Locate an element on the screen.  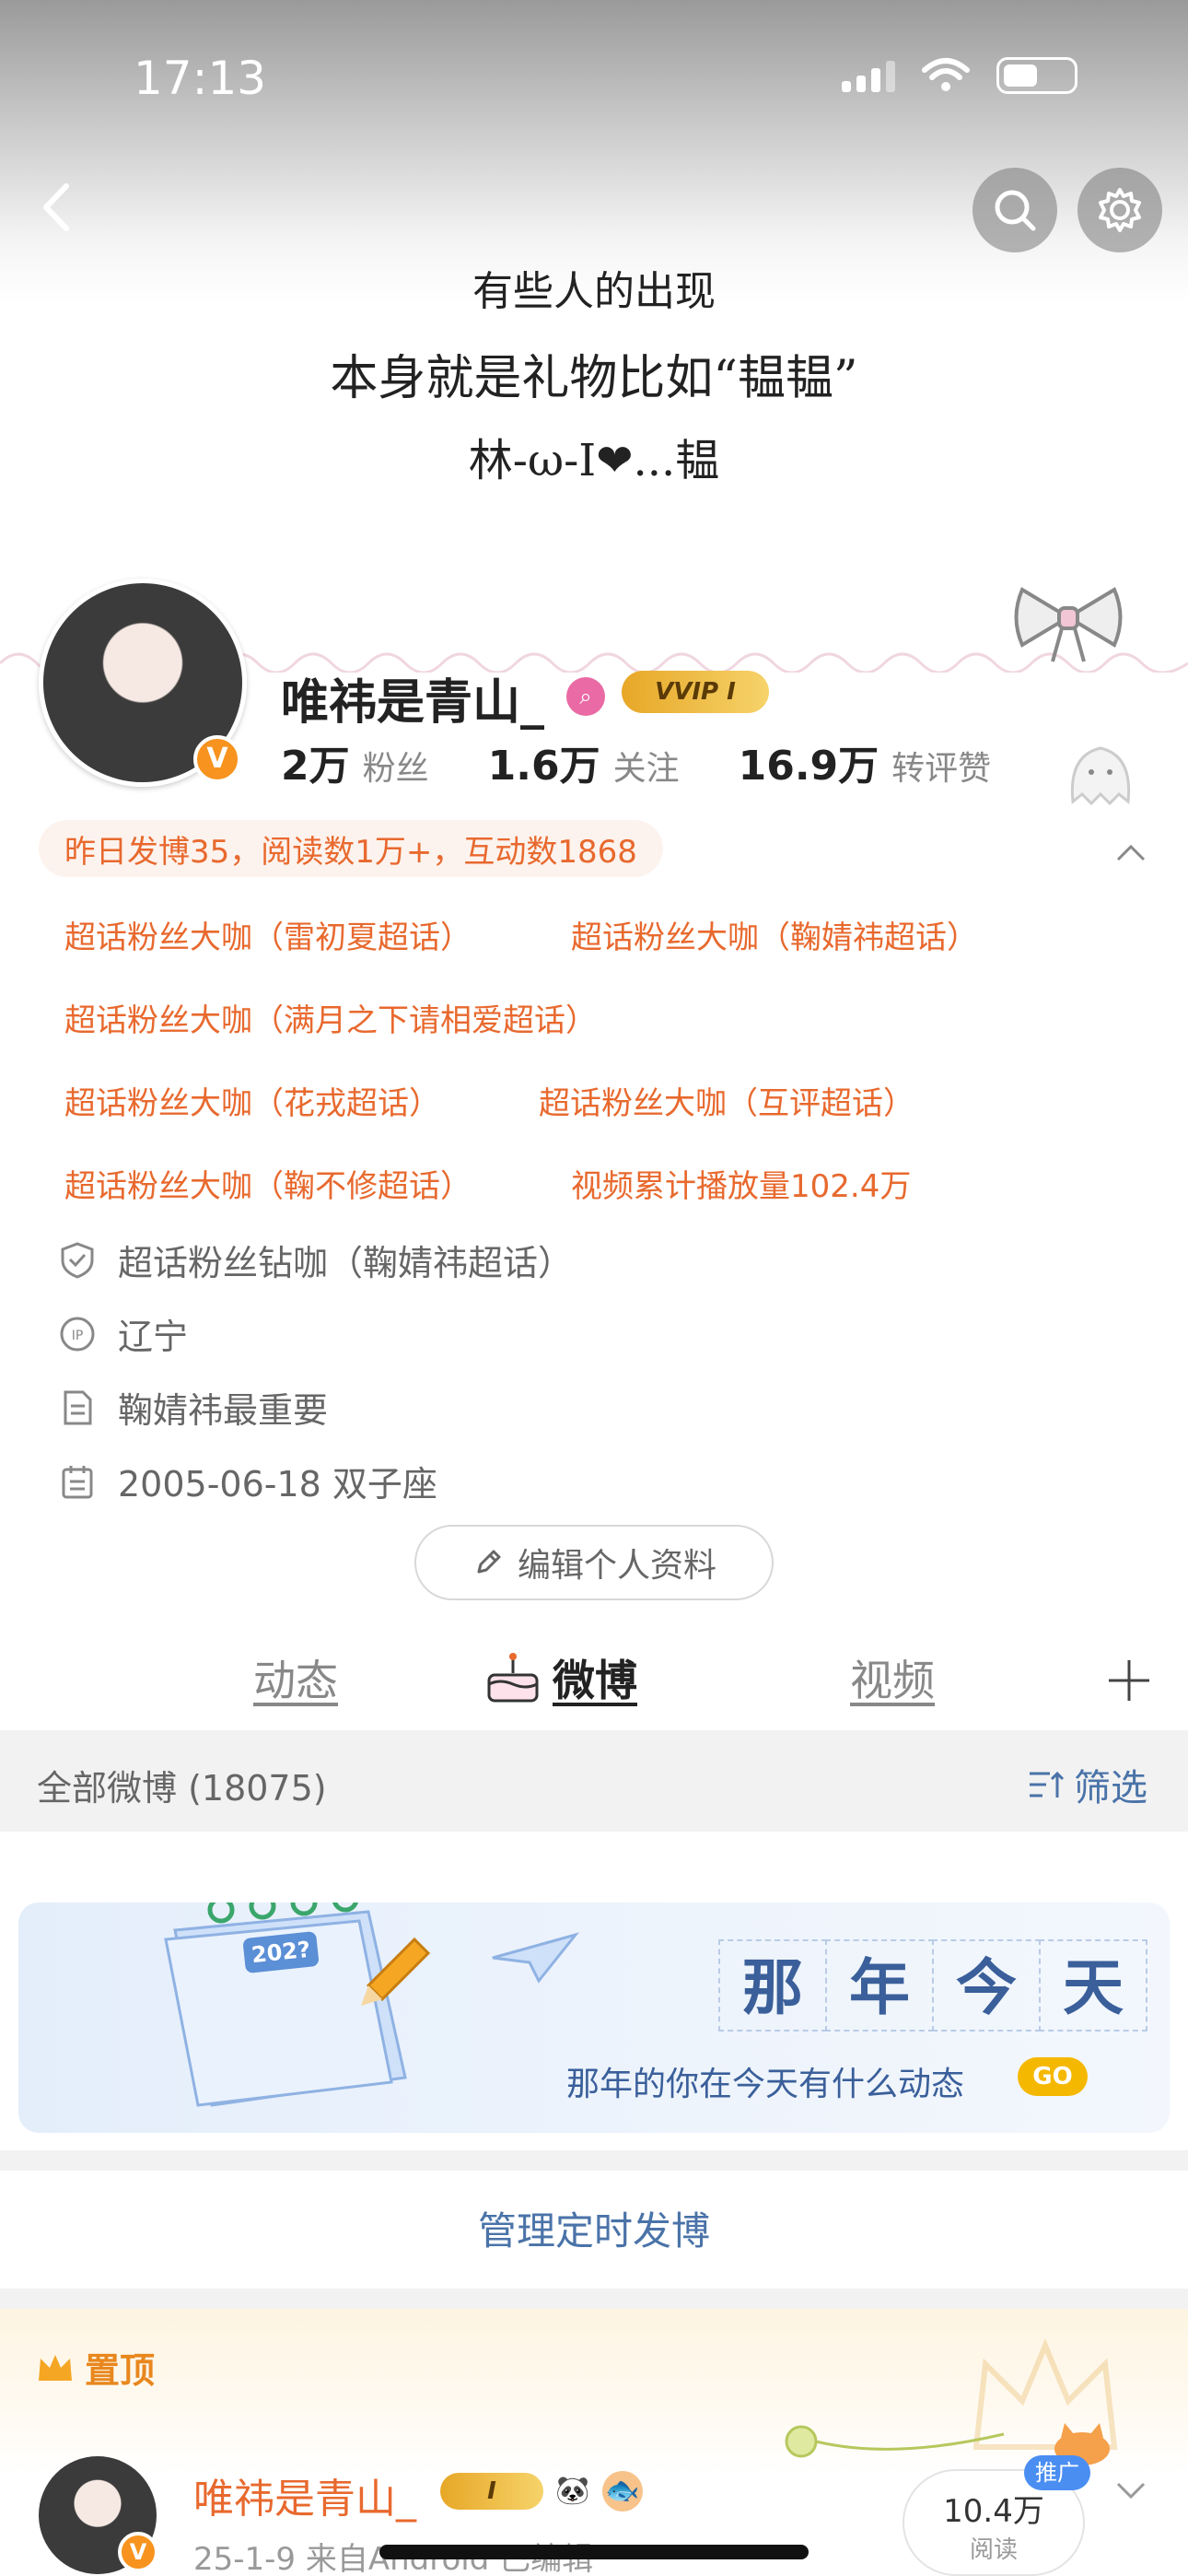
info-row-bio: 鞠婧祎最重要 is located at coordinates (192, 1407).